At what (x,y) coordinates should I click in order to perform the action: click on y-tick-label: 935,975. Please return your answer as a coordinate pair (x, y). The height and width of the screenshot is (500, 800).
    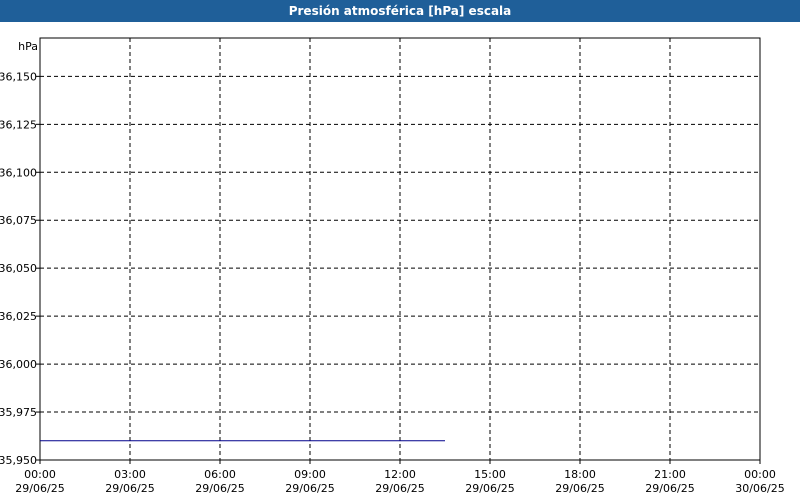
    Looking at the image, I should click on (18, 412).